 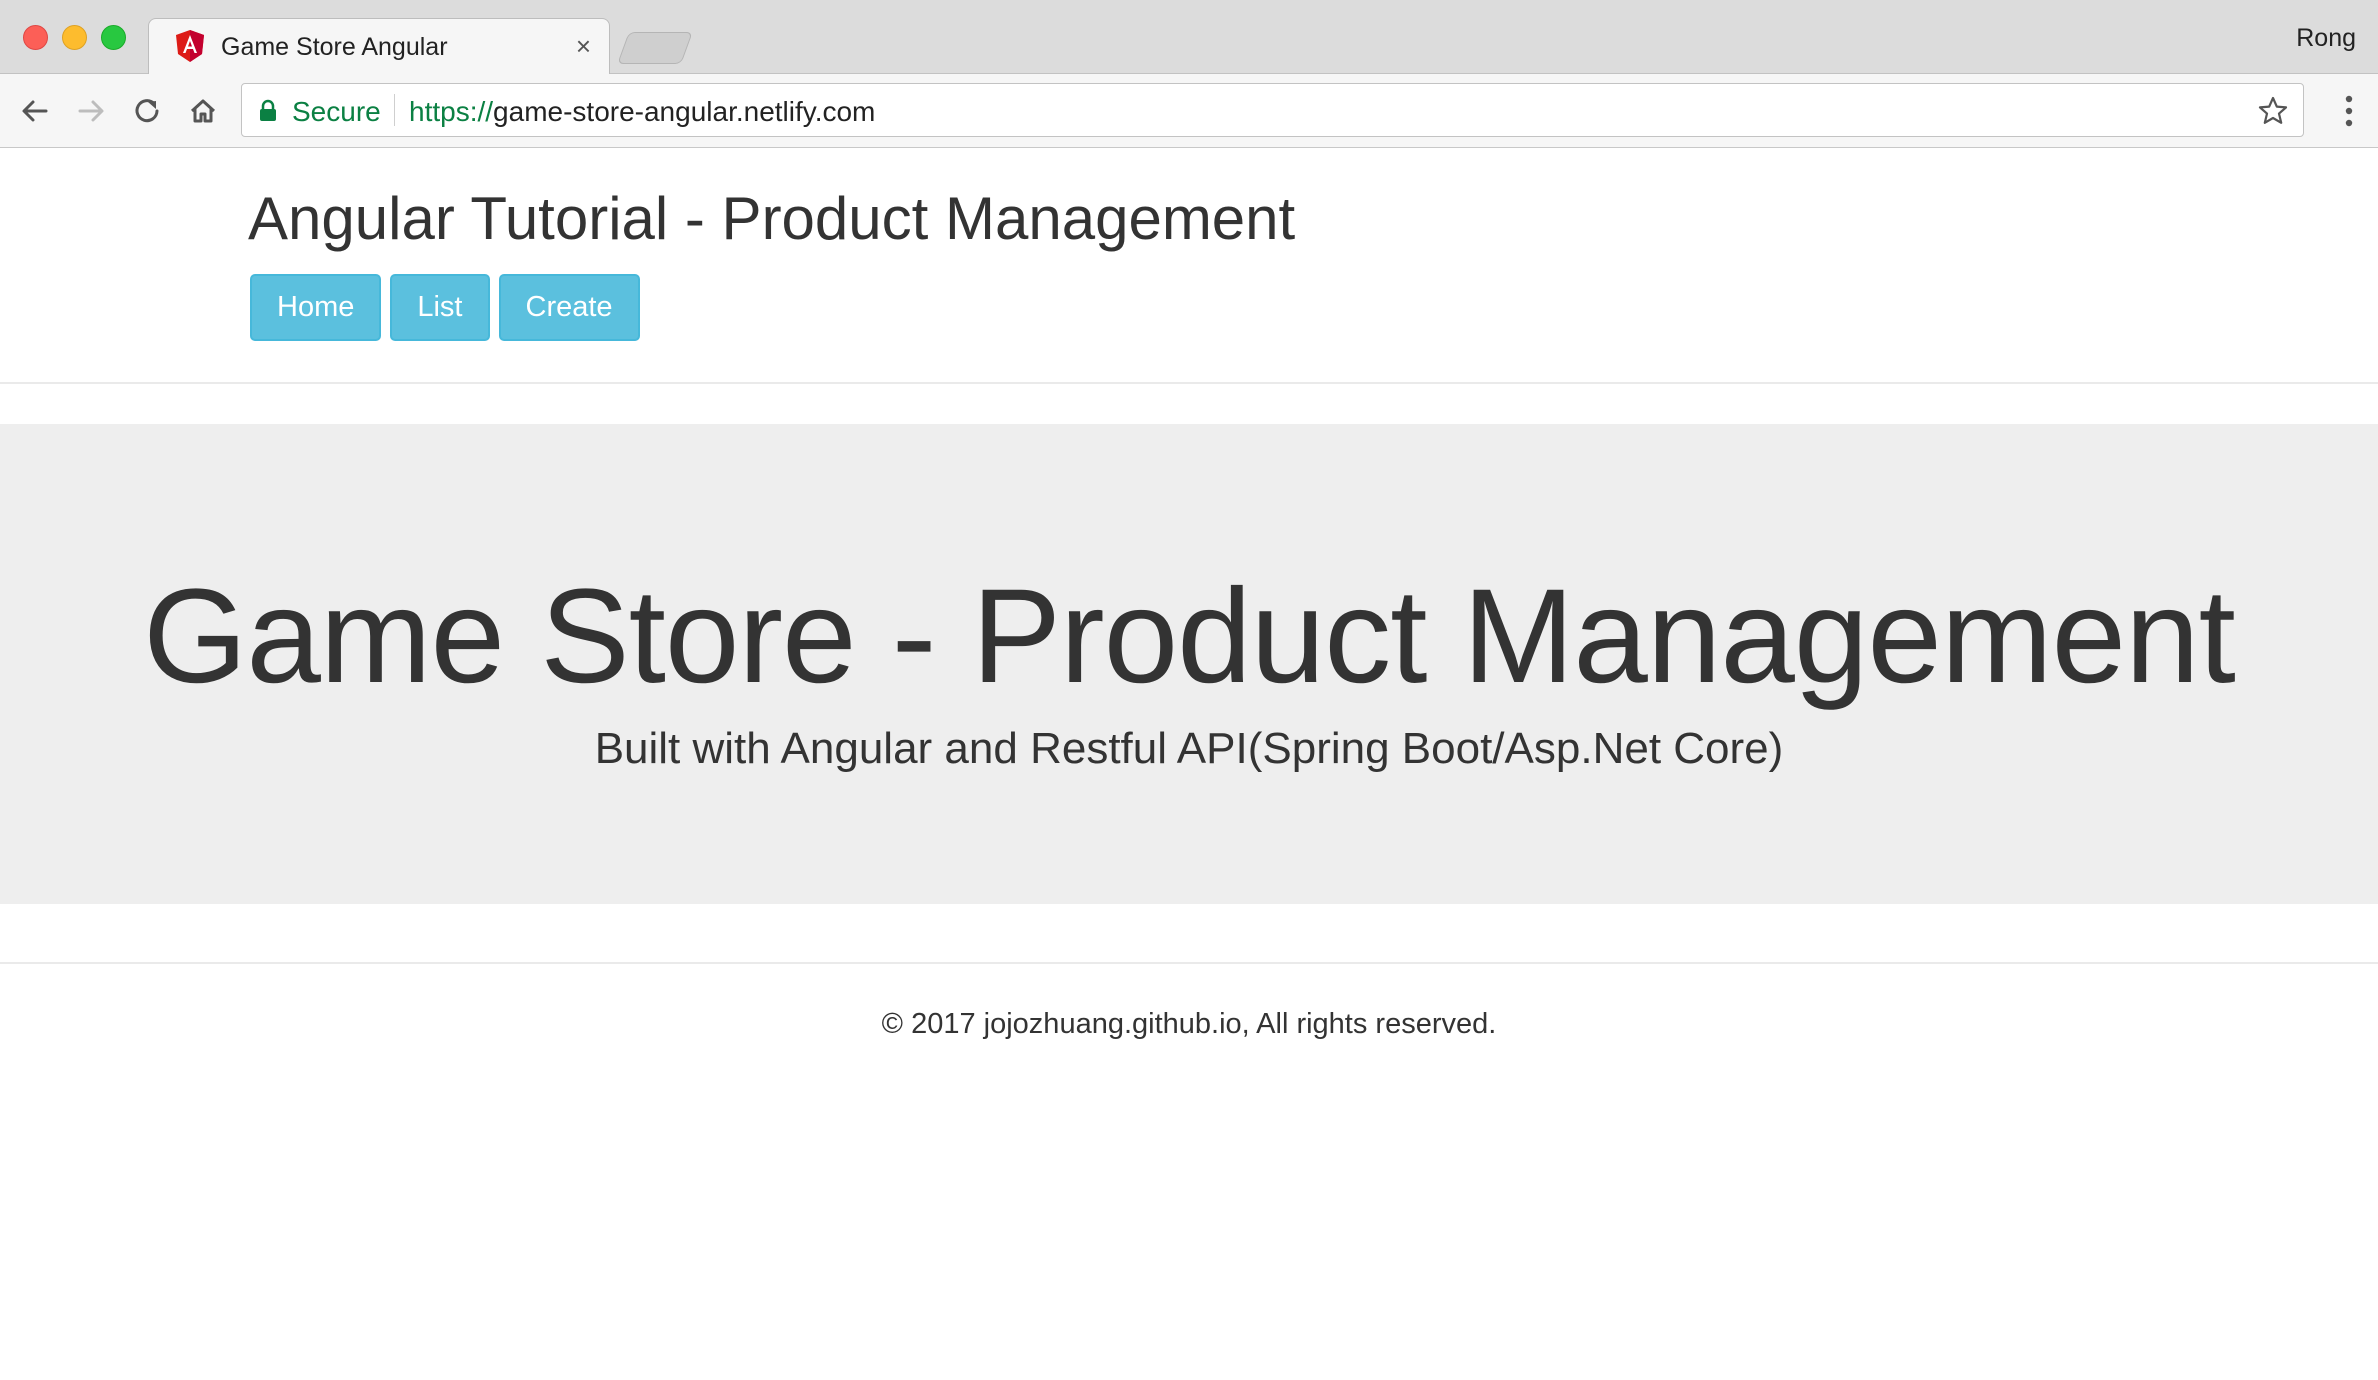 What do you see at coordinates (35, 111) in the screenshot?
I see `back-arrow-icon` at bounding box center [35, 111].